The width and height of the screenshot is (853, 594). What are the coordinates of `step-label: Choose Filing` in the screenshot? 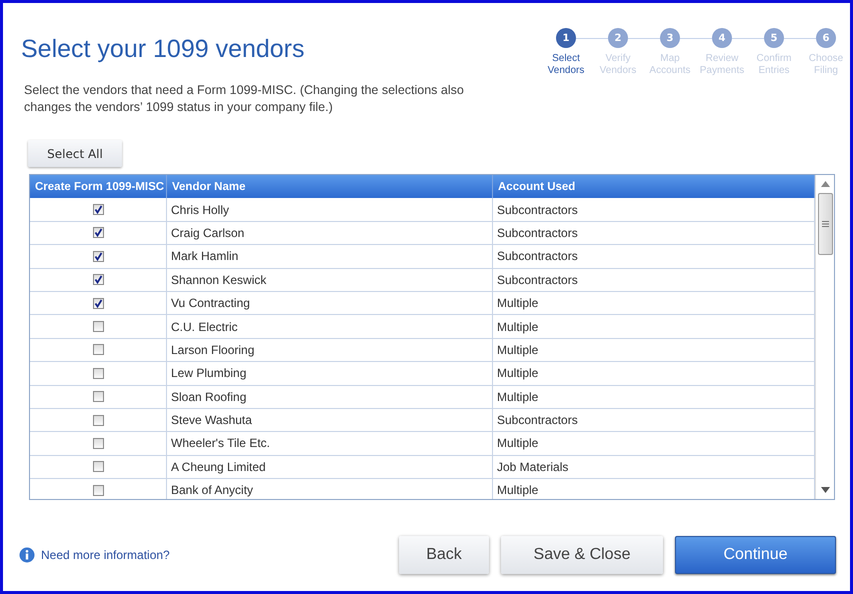 It's located at (826, 65).